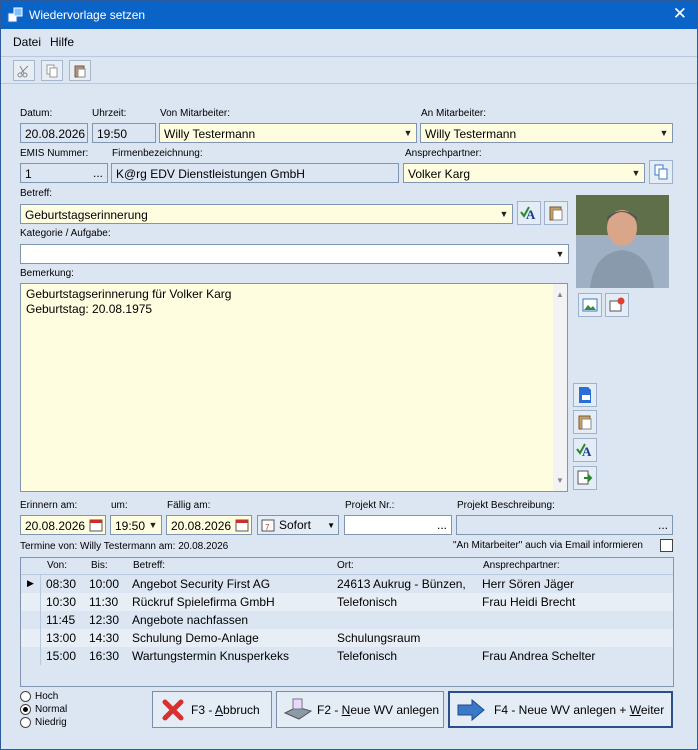  I want to click on betreff-combo: Geburtstagserinnerung ▼, so click(266, 214).